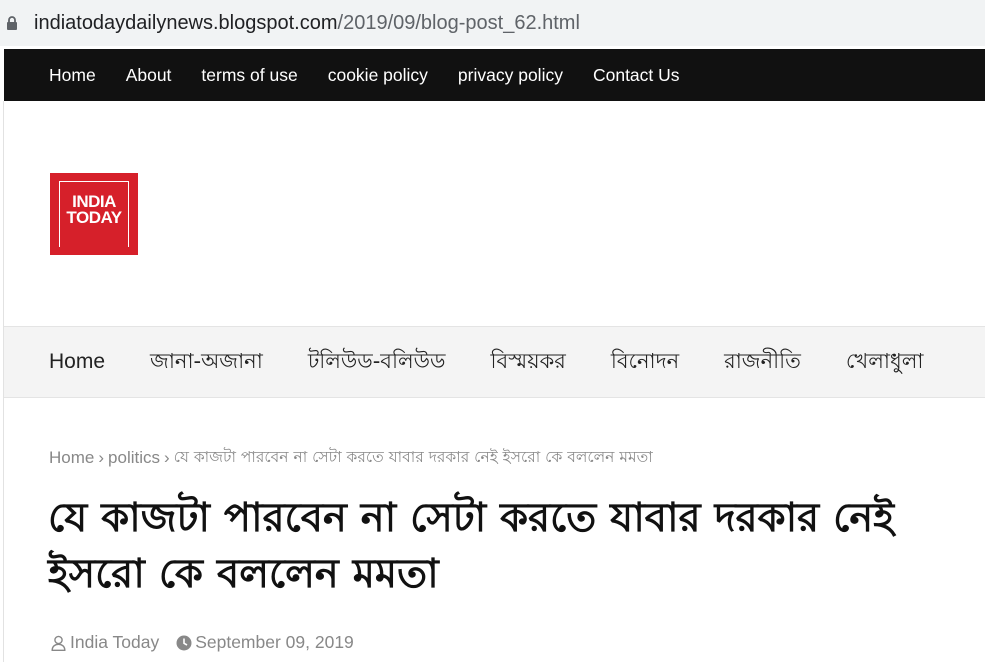 The image size is (985, 662). I want to click on topnav-privacy-link: privacy policy, so click(510, 75).